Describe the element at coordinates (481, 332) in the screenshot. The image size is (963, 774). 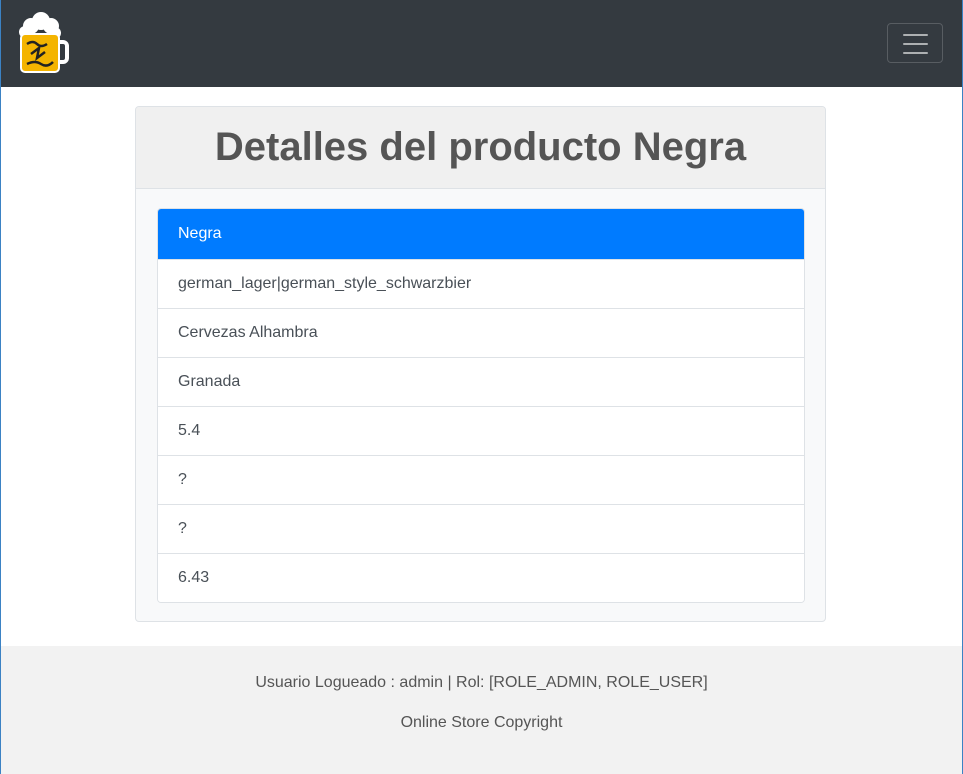
I see `list-item-brewery: Cervezas Alhambra` at that location.